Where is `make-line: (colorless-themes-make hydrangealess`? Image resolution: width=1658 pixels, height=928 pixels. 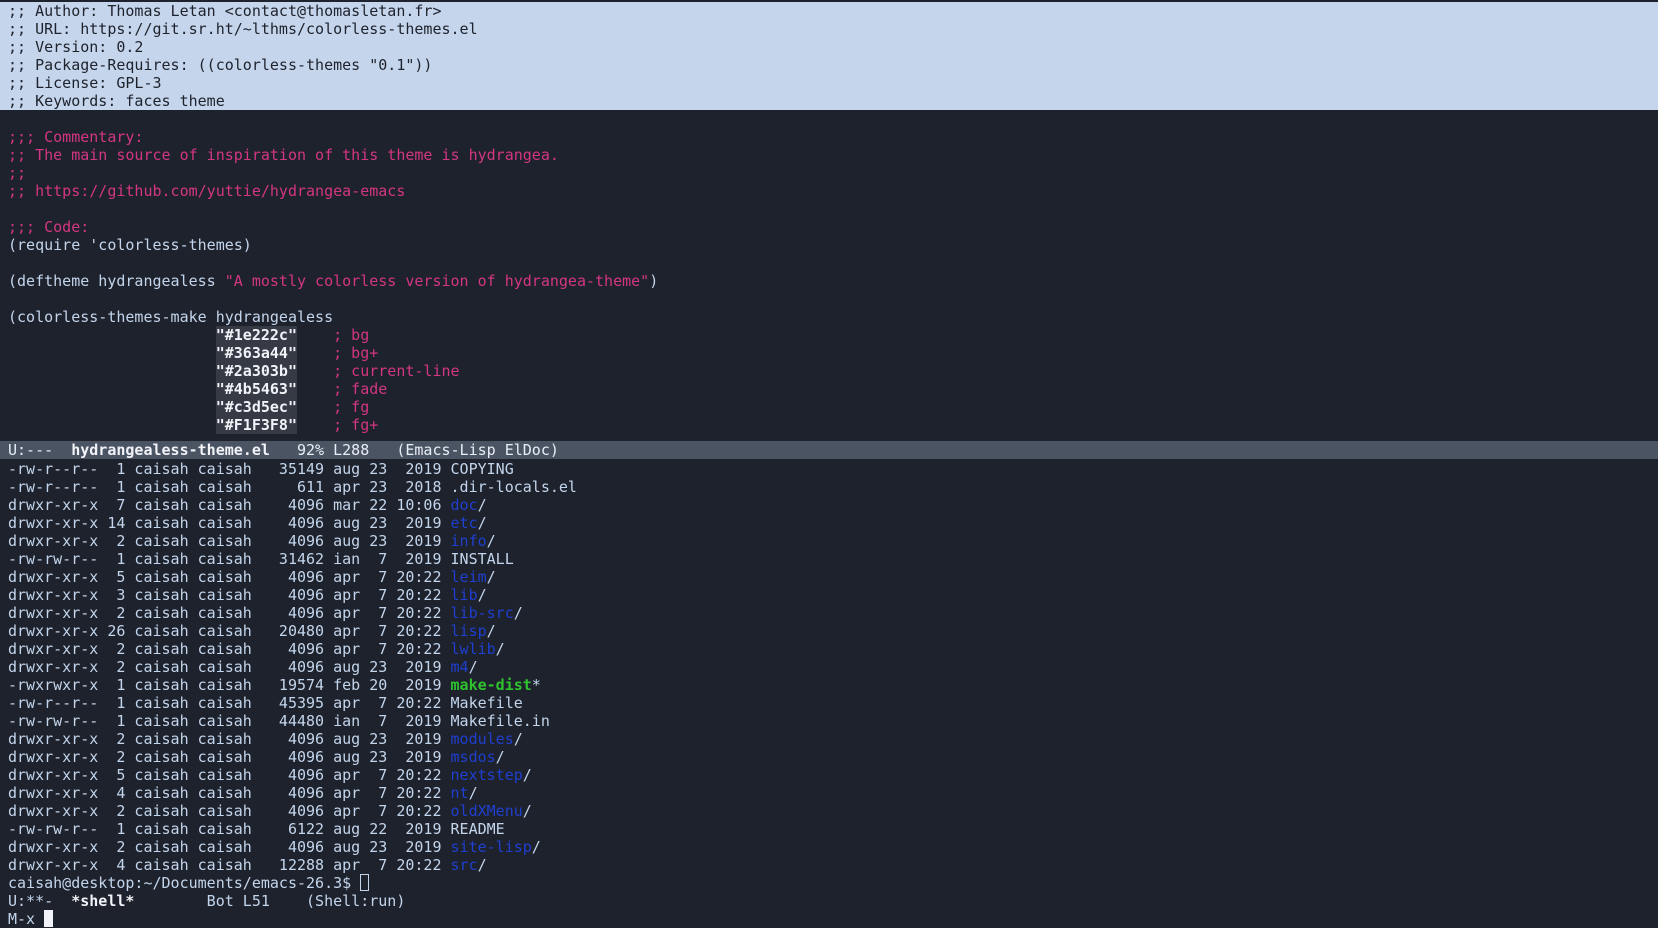 make-line: (colorless-themes-make hydrangealess is located at coordinates (171, 317).